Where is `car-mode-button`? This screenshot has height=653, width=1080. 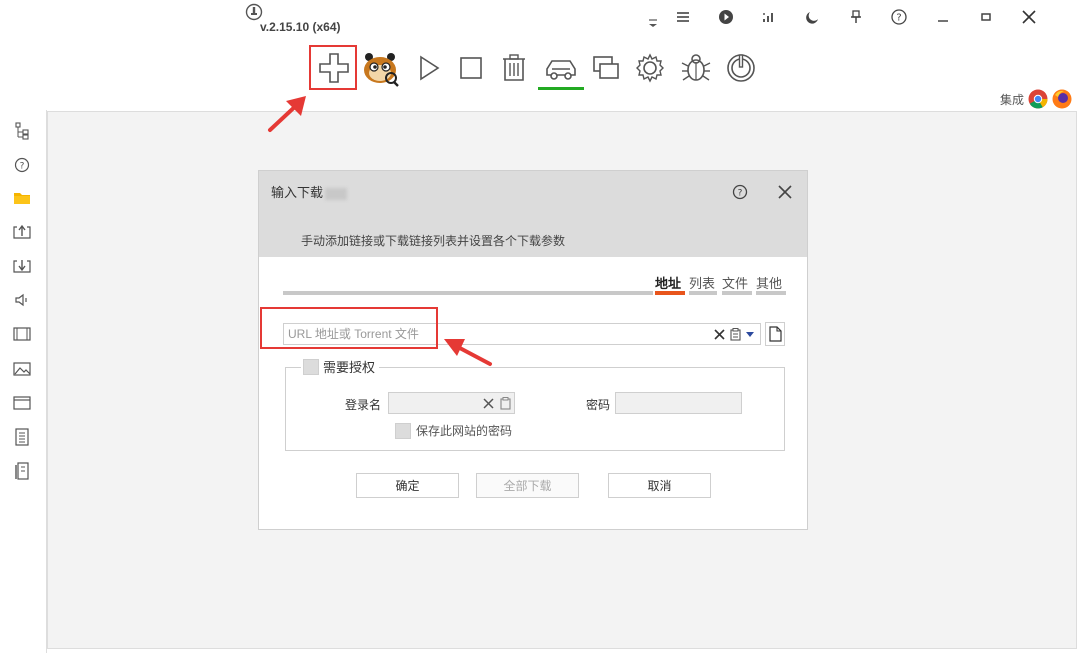 car-mode-button is located at coordinates (561, 68).